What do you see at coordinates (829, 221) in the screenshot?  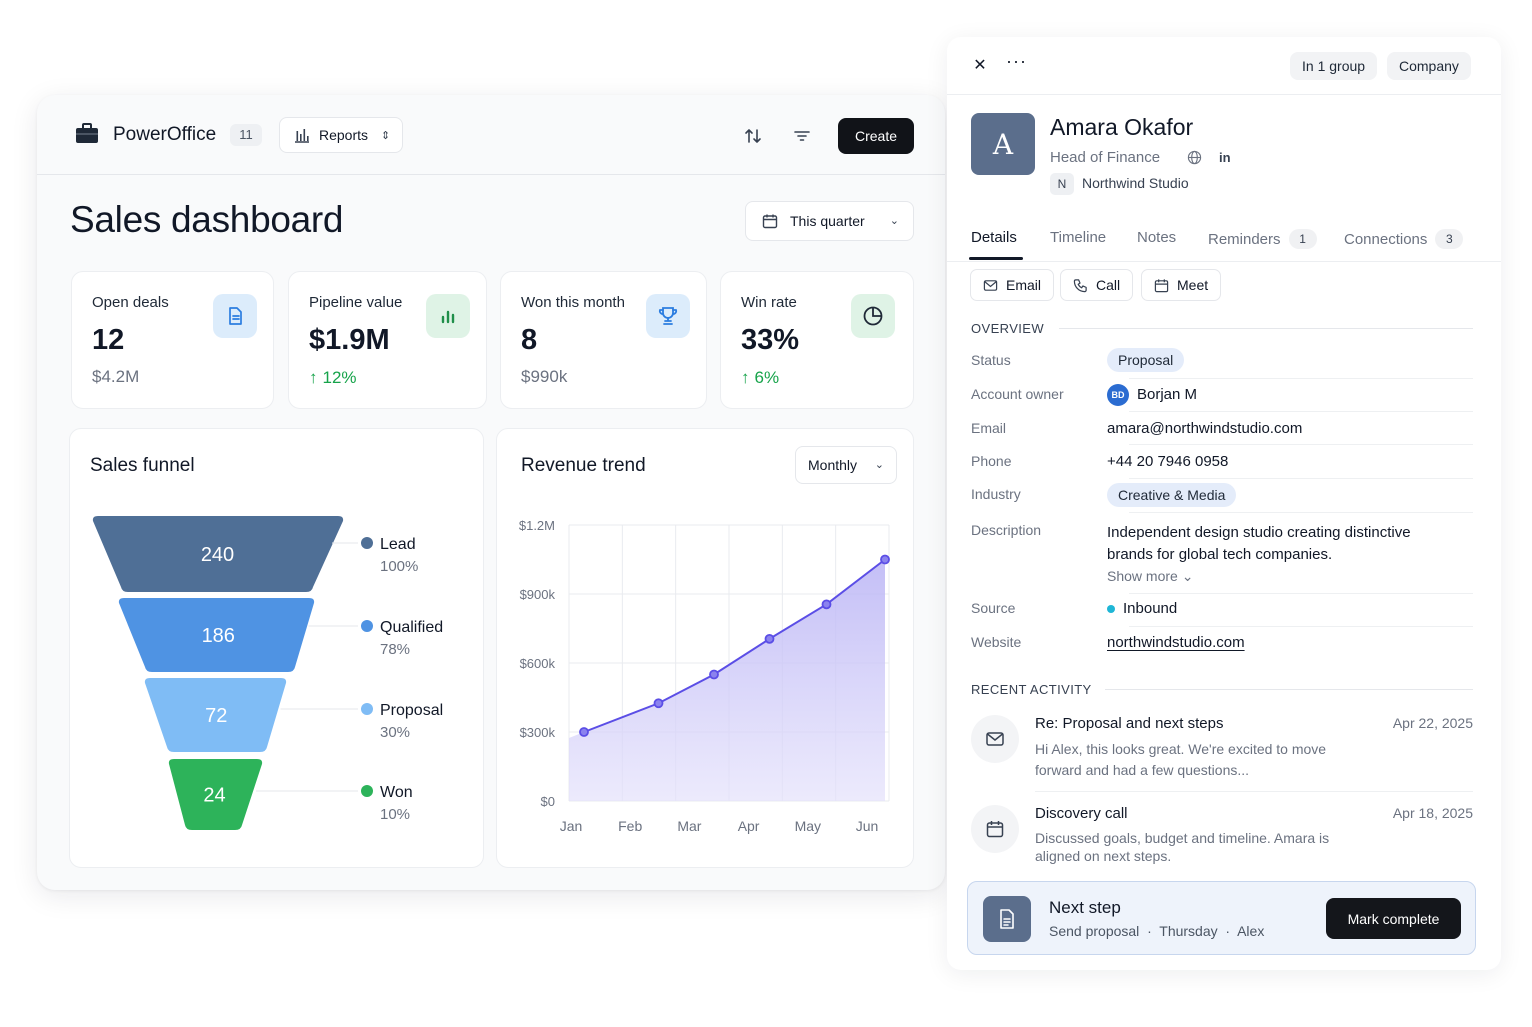 I see `period-select: This quarter ⌄` at bounding box center [829, 221].